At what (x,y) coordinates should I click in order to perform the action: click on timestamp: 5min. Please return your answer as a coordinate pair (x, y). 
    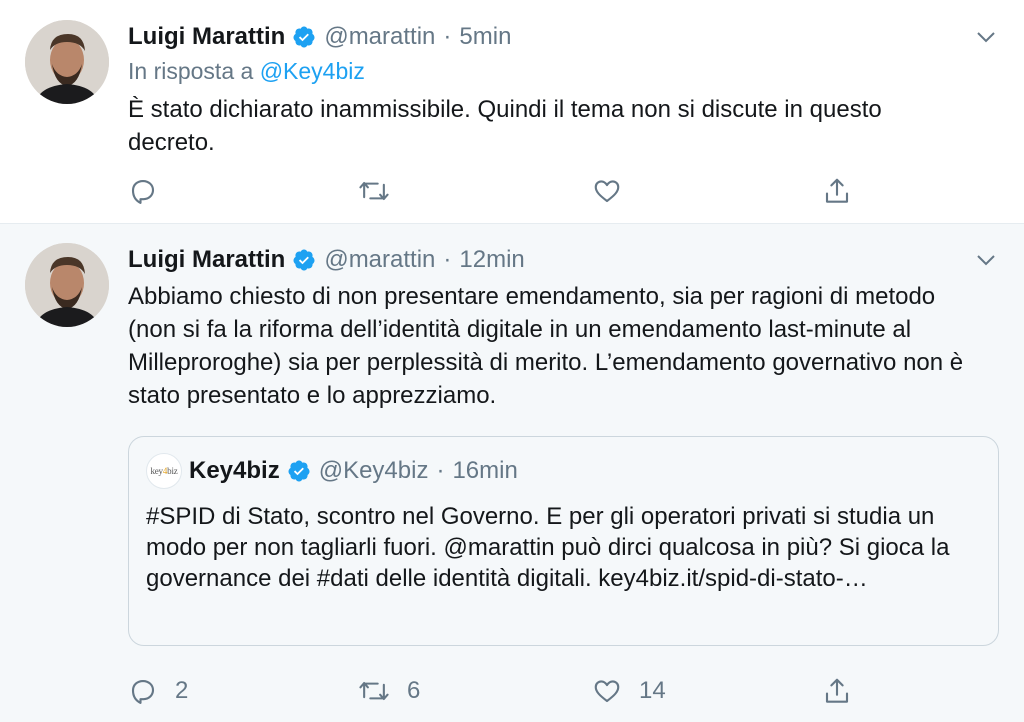
    Looking at the image, I should click on (485, 37).